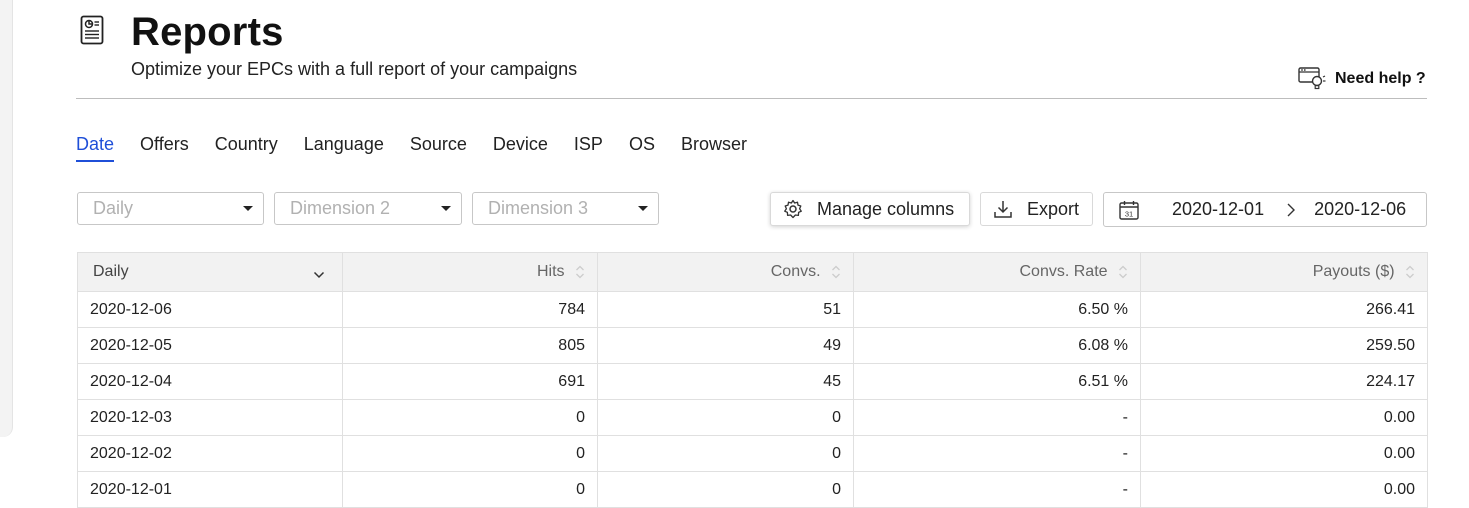  I want to click on dimension-1-select: Daily, so click(170, 208).